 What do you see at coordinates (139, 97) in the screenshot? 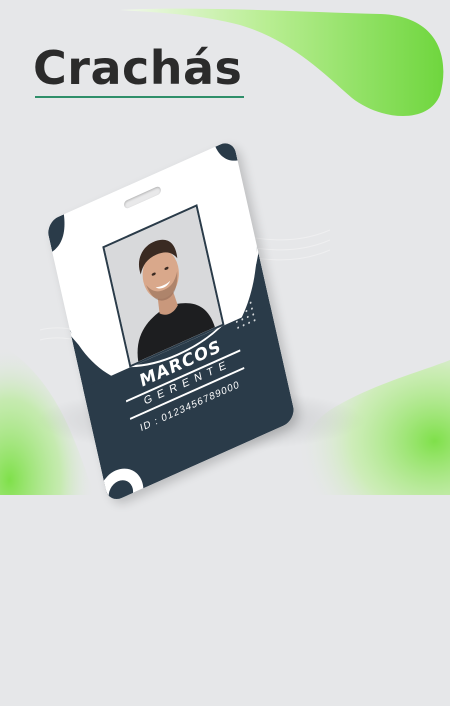
I see `title-underline` at bounding box center [139, 97].